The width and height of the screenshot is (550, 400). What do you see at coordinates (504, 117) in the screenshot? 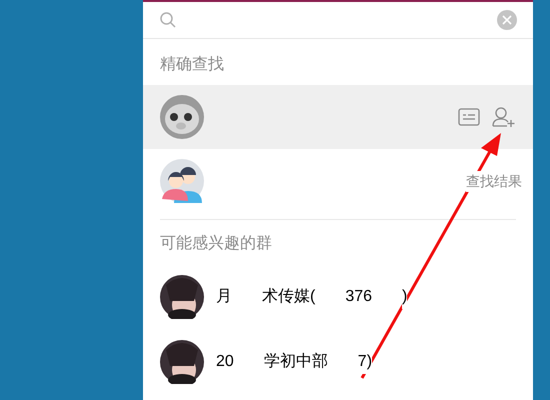
I see `add-friend-icon` at bounding box center [504, 117].